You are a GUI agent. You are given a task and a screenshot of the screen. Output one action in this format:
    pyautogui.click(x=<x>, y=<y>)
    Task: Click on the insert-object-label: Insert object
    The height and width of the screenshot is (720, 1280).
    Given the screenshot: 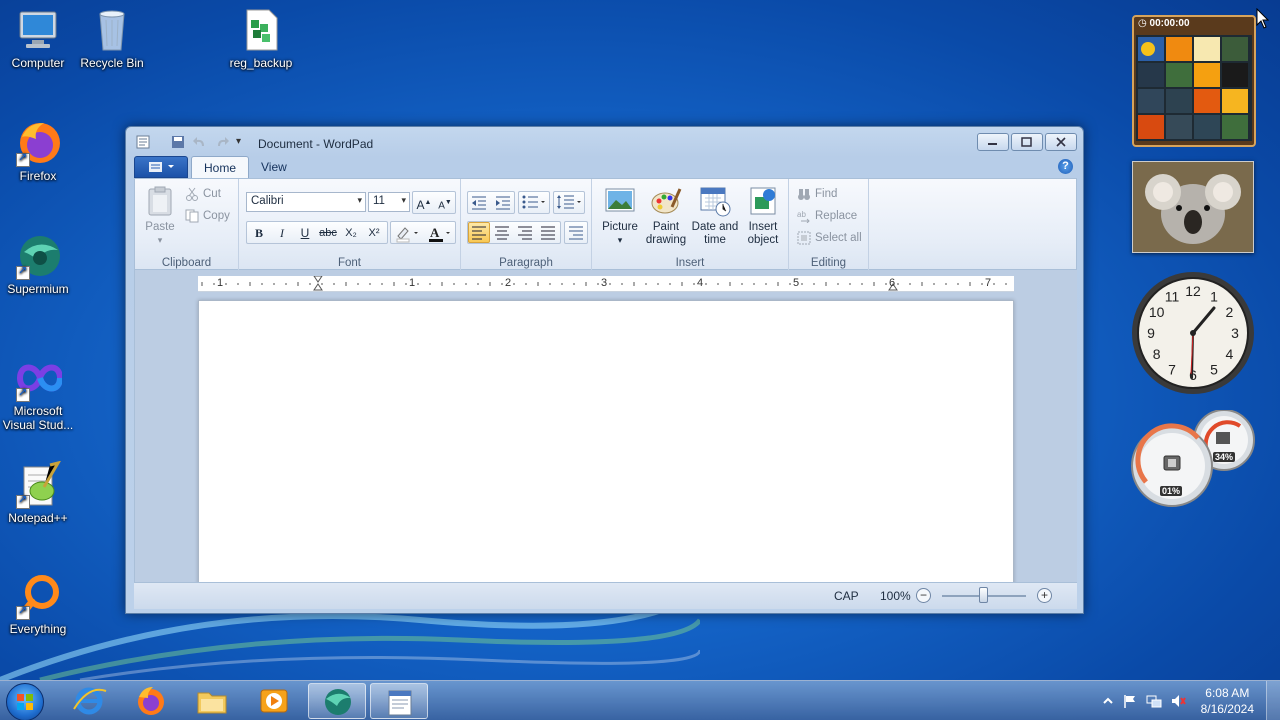 What is the action you would take?
    pyautogui.click(x=763, y=233)
    